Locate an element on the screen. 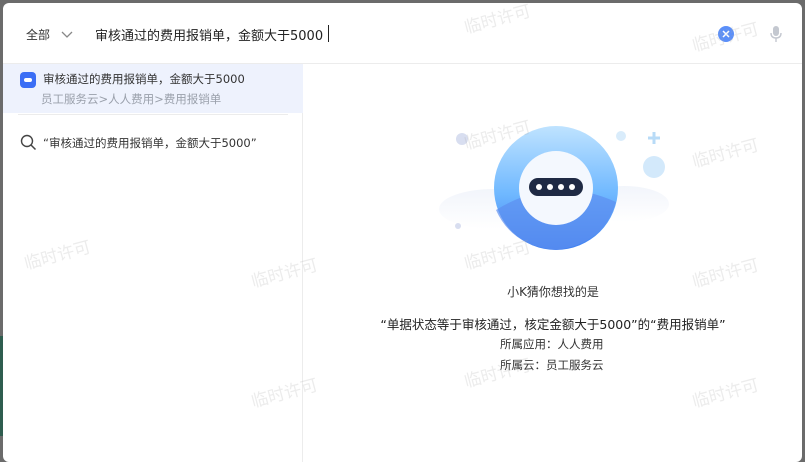 The image size is (805, 462). microphone-icon is located at coordinates (776, 34).